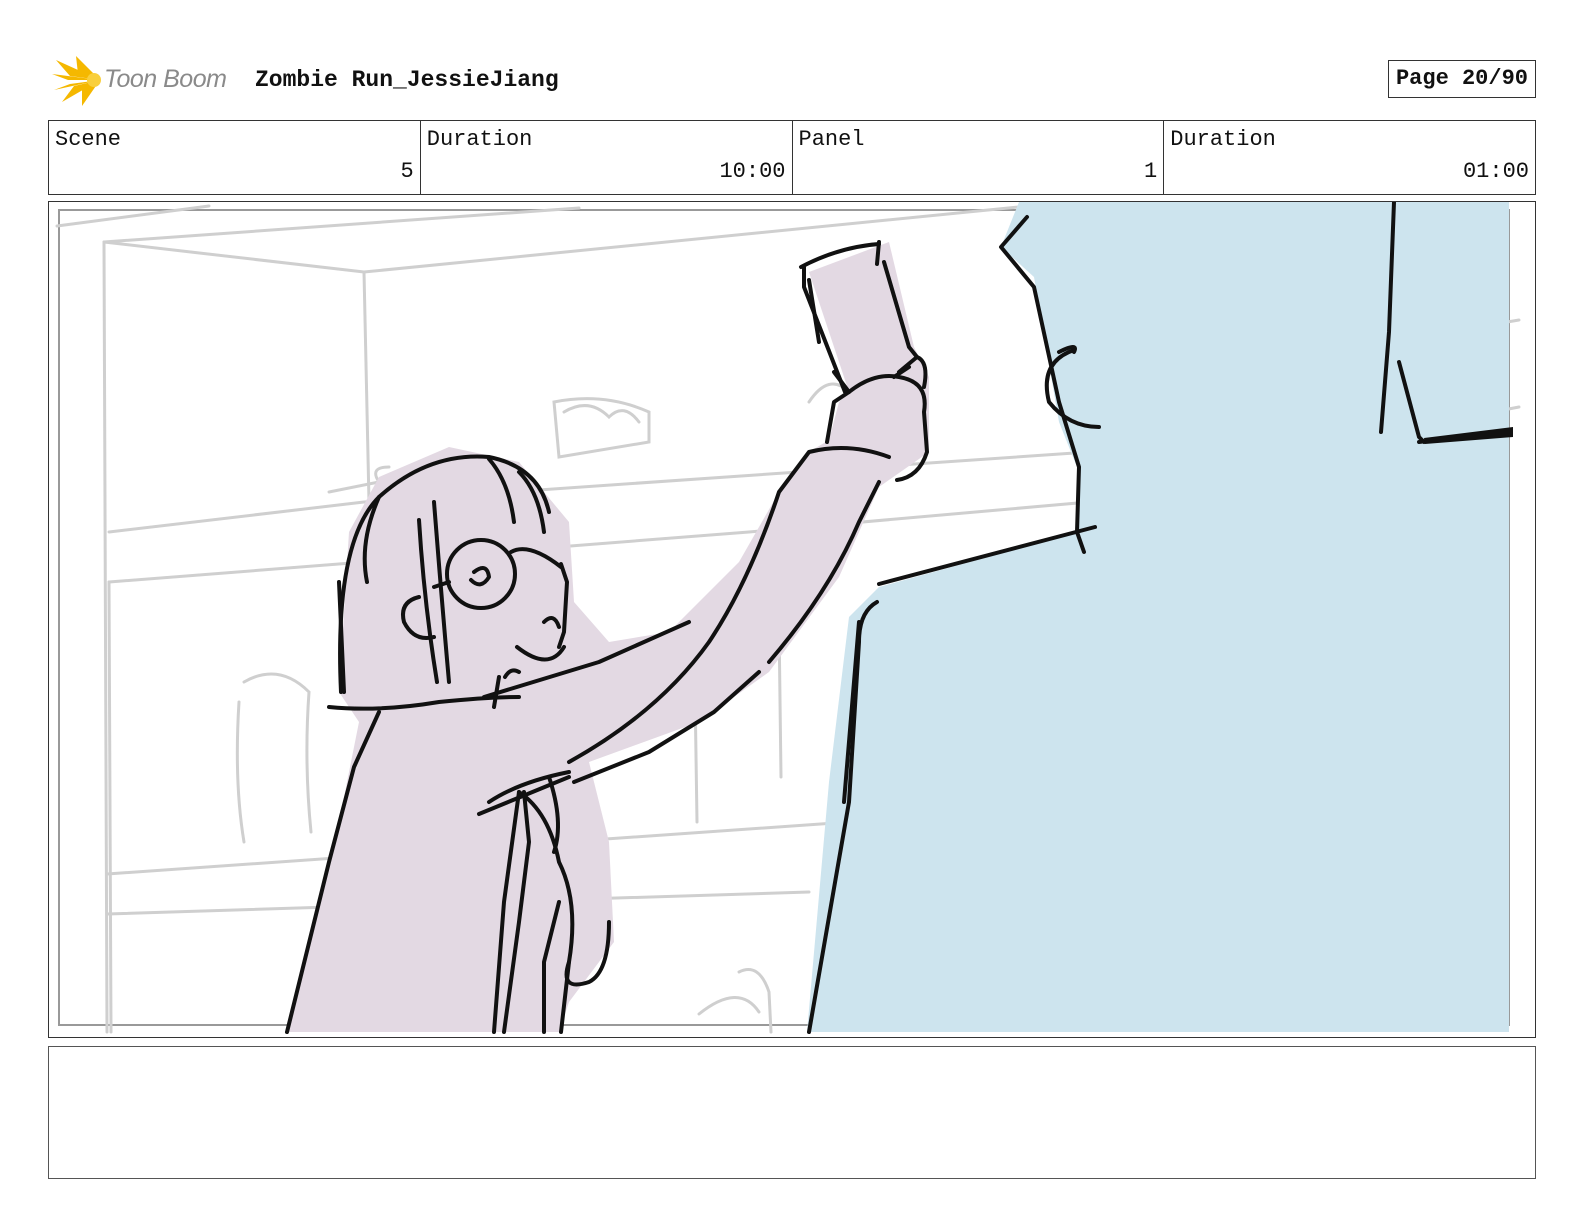 This screenshot has width=1584, height=1224. Describe the element at coordinates (407, 171) in the screenshot. I see `scene-value: 5` at that location.